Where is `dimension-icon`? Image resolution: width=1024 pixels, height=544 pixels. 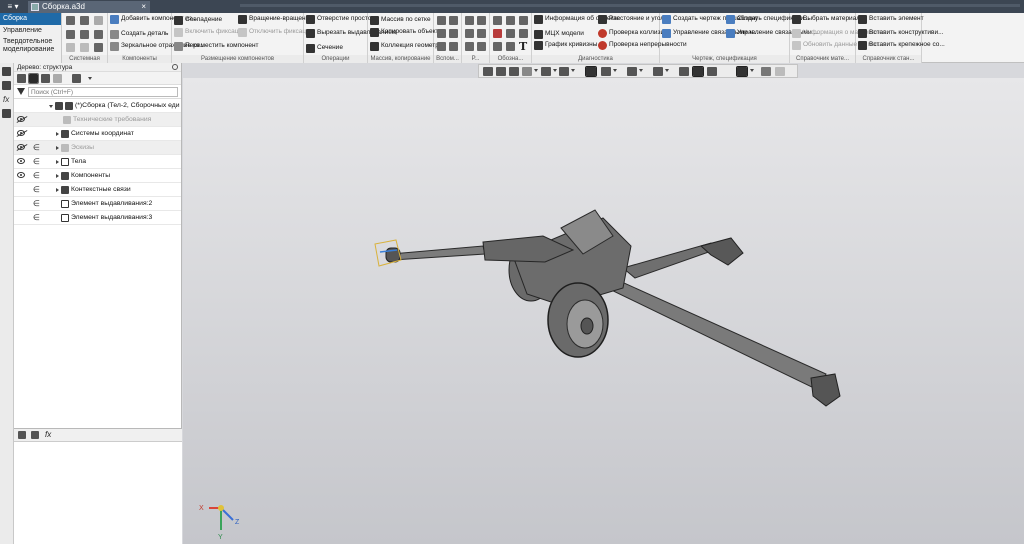
dimension-icon is located at coordinates (469, 33).